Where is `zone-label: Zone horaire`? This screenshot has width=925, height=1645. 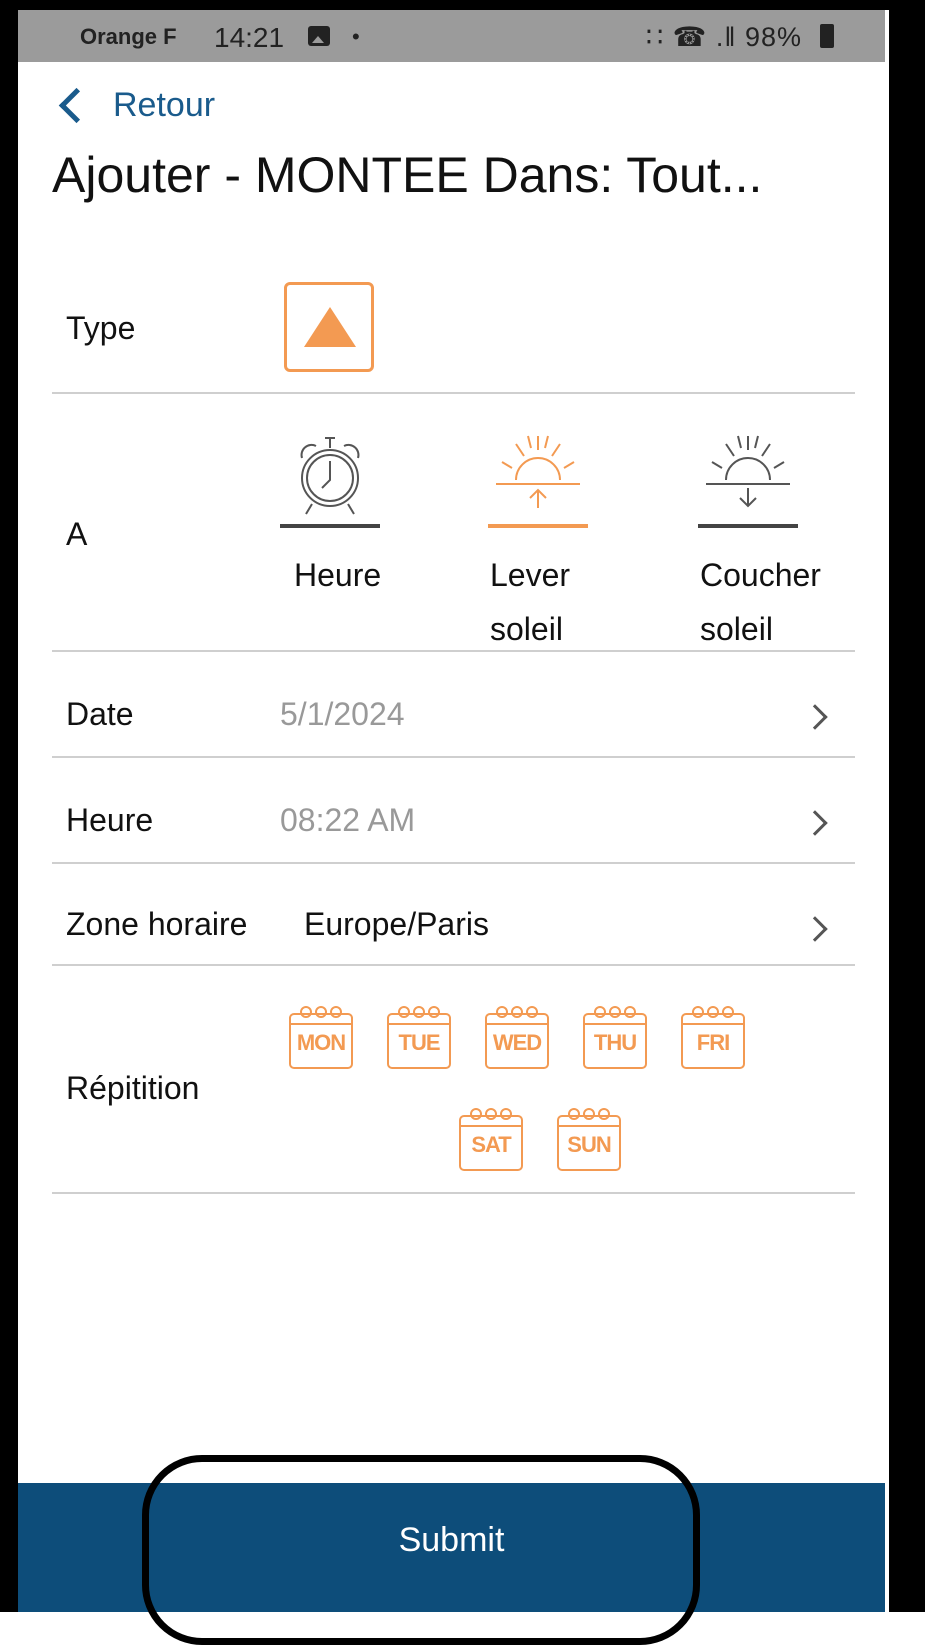
zone-label: Zone horaire is located at coordinates (157, 924).